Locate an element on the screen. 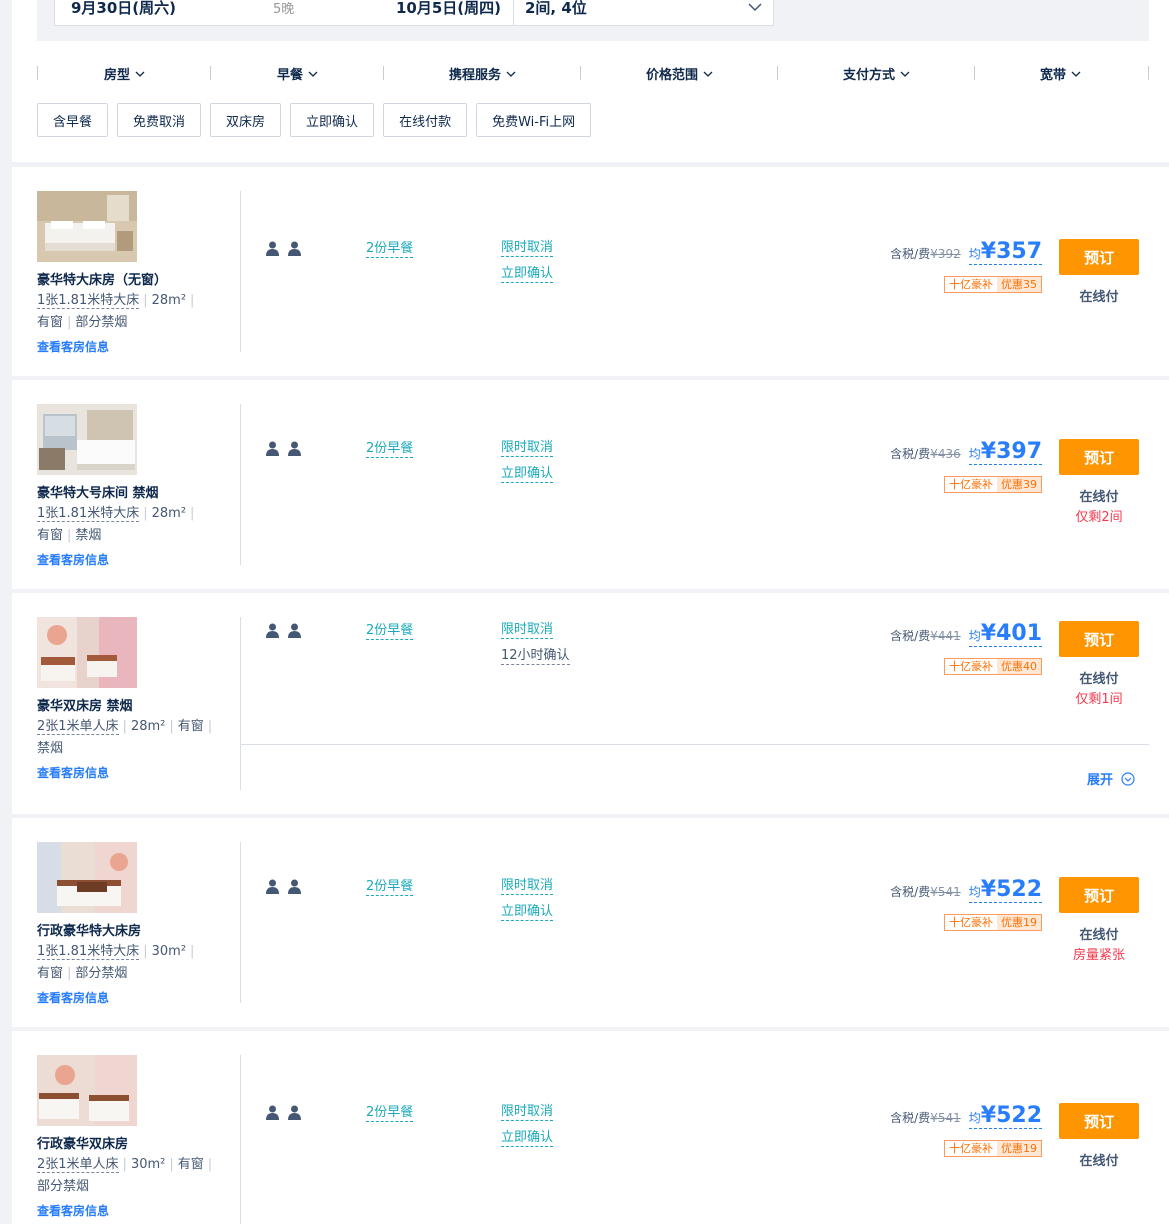 Image resolution: width=1169 pixels, height=1224 pixels. filter-broadband: 宽带 is located at coordinates (1061, 73).